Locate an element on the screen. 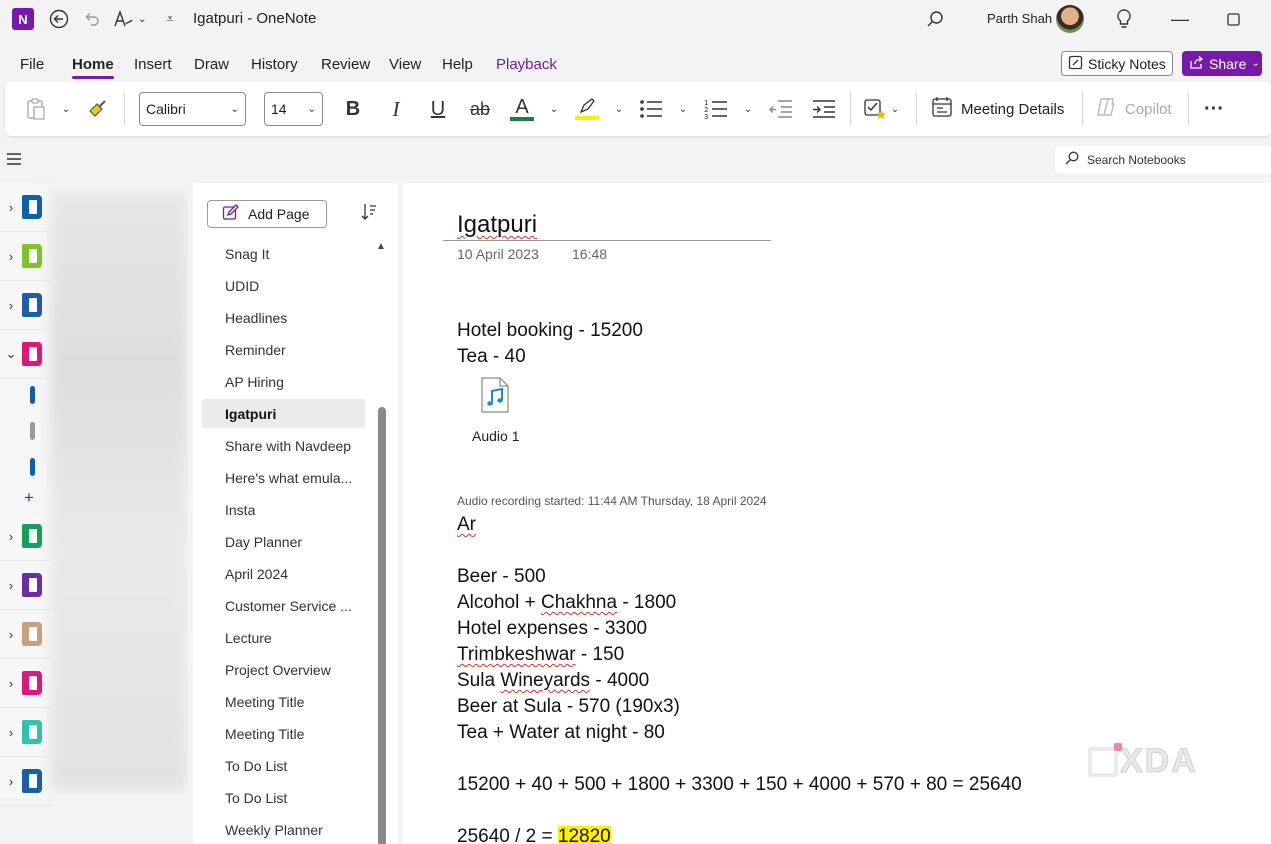  minimize-icon: — is located at coordinates (1180, 19).